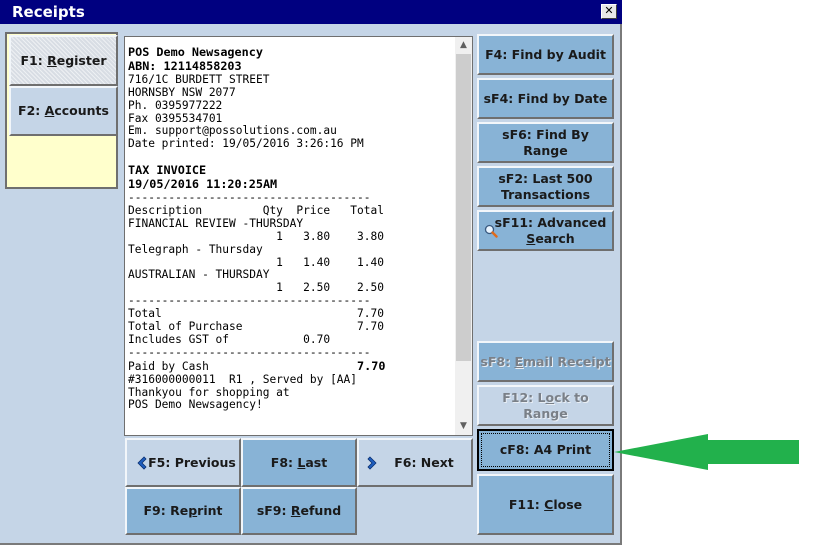  What do you see at coordinates (257, 365) in the screenshot?
I see `paid-line: Paid by Cash 7.70` at bounding box center [257, 365].